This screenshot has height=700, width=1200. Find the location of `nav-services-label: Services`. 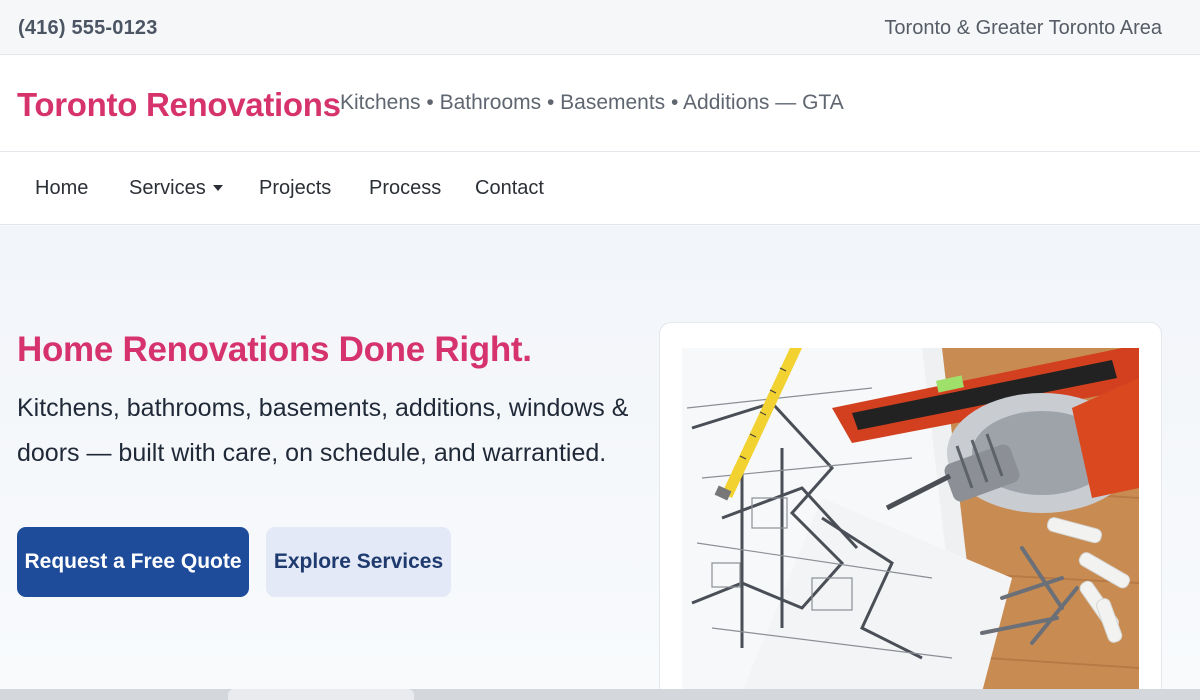

nav-services-label: Services is located at coordinates (167, 188).